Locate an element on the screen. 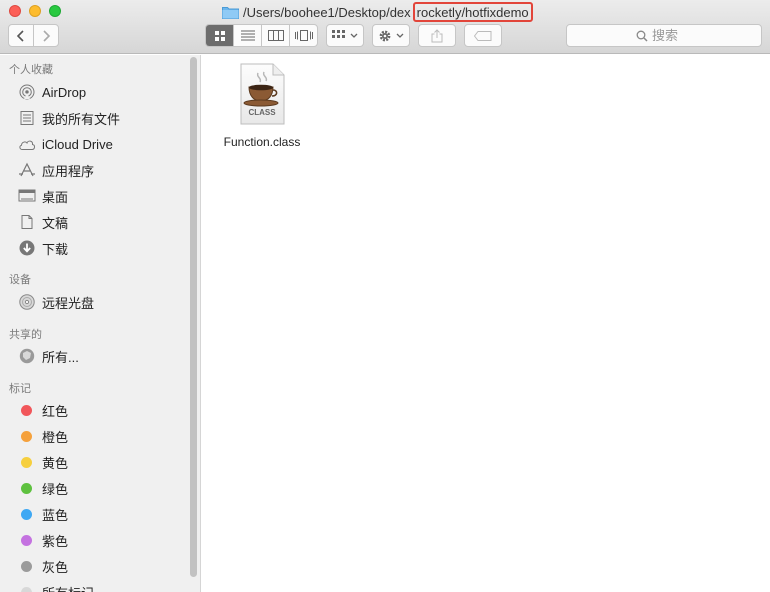  sidebar-tag-purple: 紫色 is located at coordinates (43, 540).